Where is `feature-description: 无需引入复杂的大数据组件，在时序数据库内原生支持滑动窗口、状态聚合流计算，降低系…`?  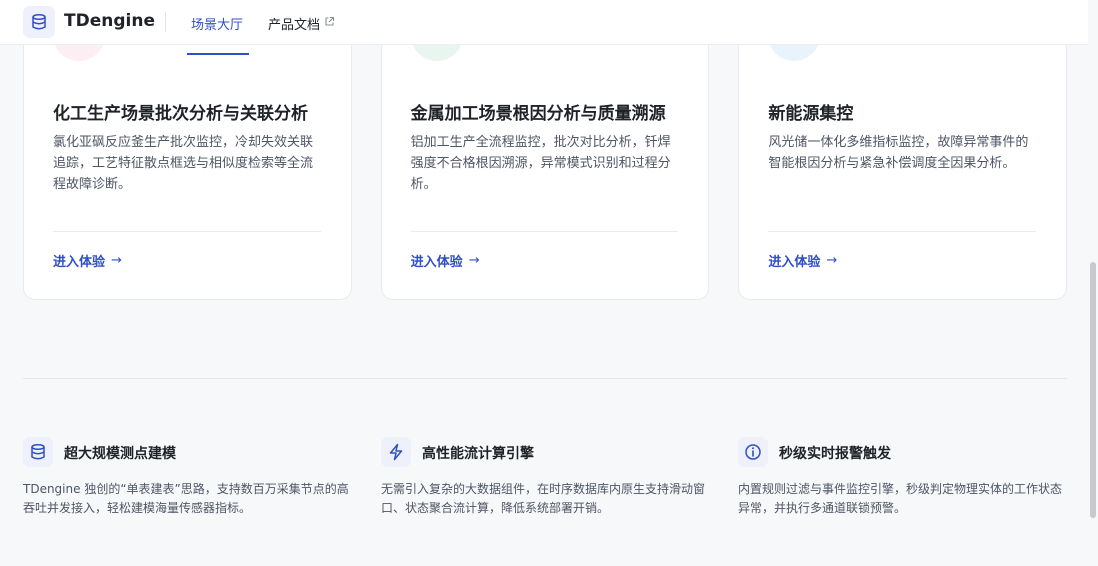 feature-description: 无需引入复杂的大数据组件，在时序数据库内原生支持滑动窗口、状态聚合流计算，降低系… is located at coordinates (543, 498).